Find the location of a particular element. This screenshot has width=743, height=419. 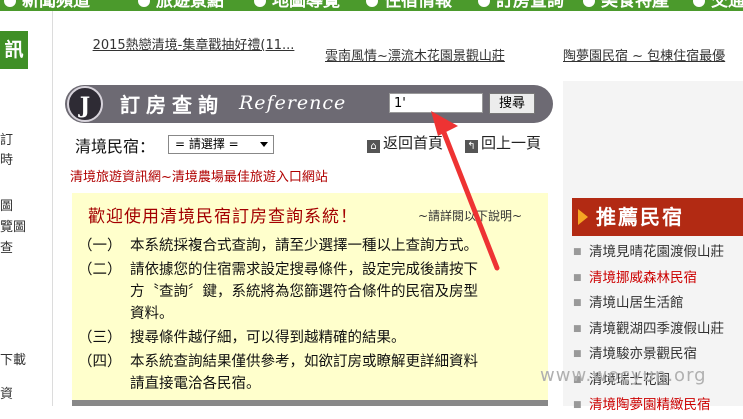

nav-item-label: 住宿情報 is located at coordinates (418, 5).